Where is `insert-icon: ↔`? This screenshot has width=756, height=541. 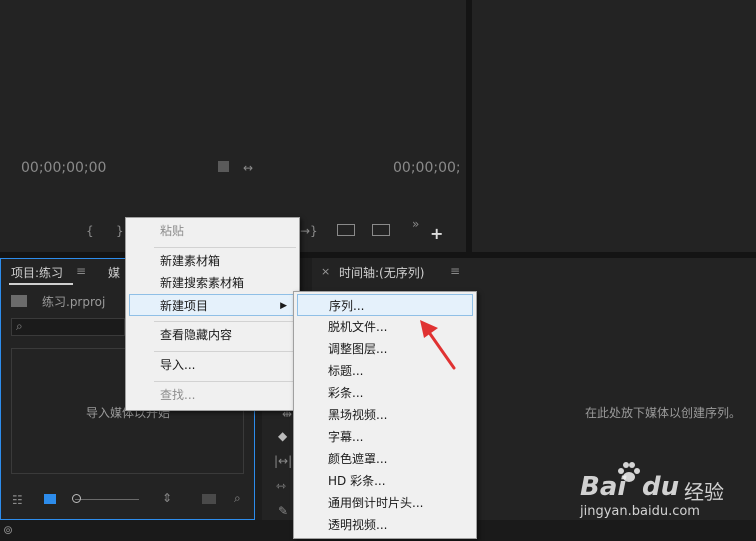
insert-icon: ↔ is located at coordinates (248, 168).